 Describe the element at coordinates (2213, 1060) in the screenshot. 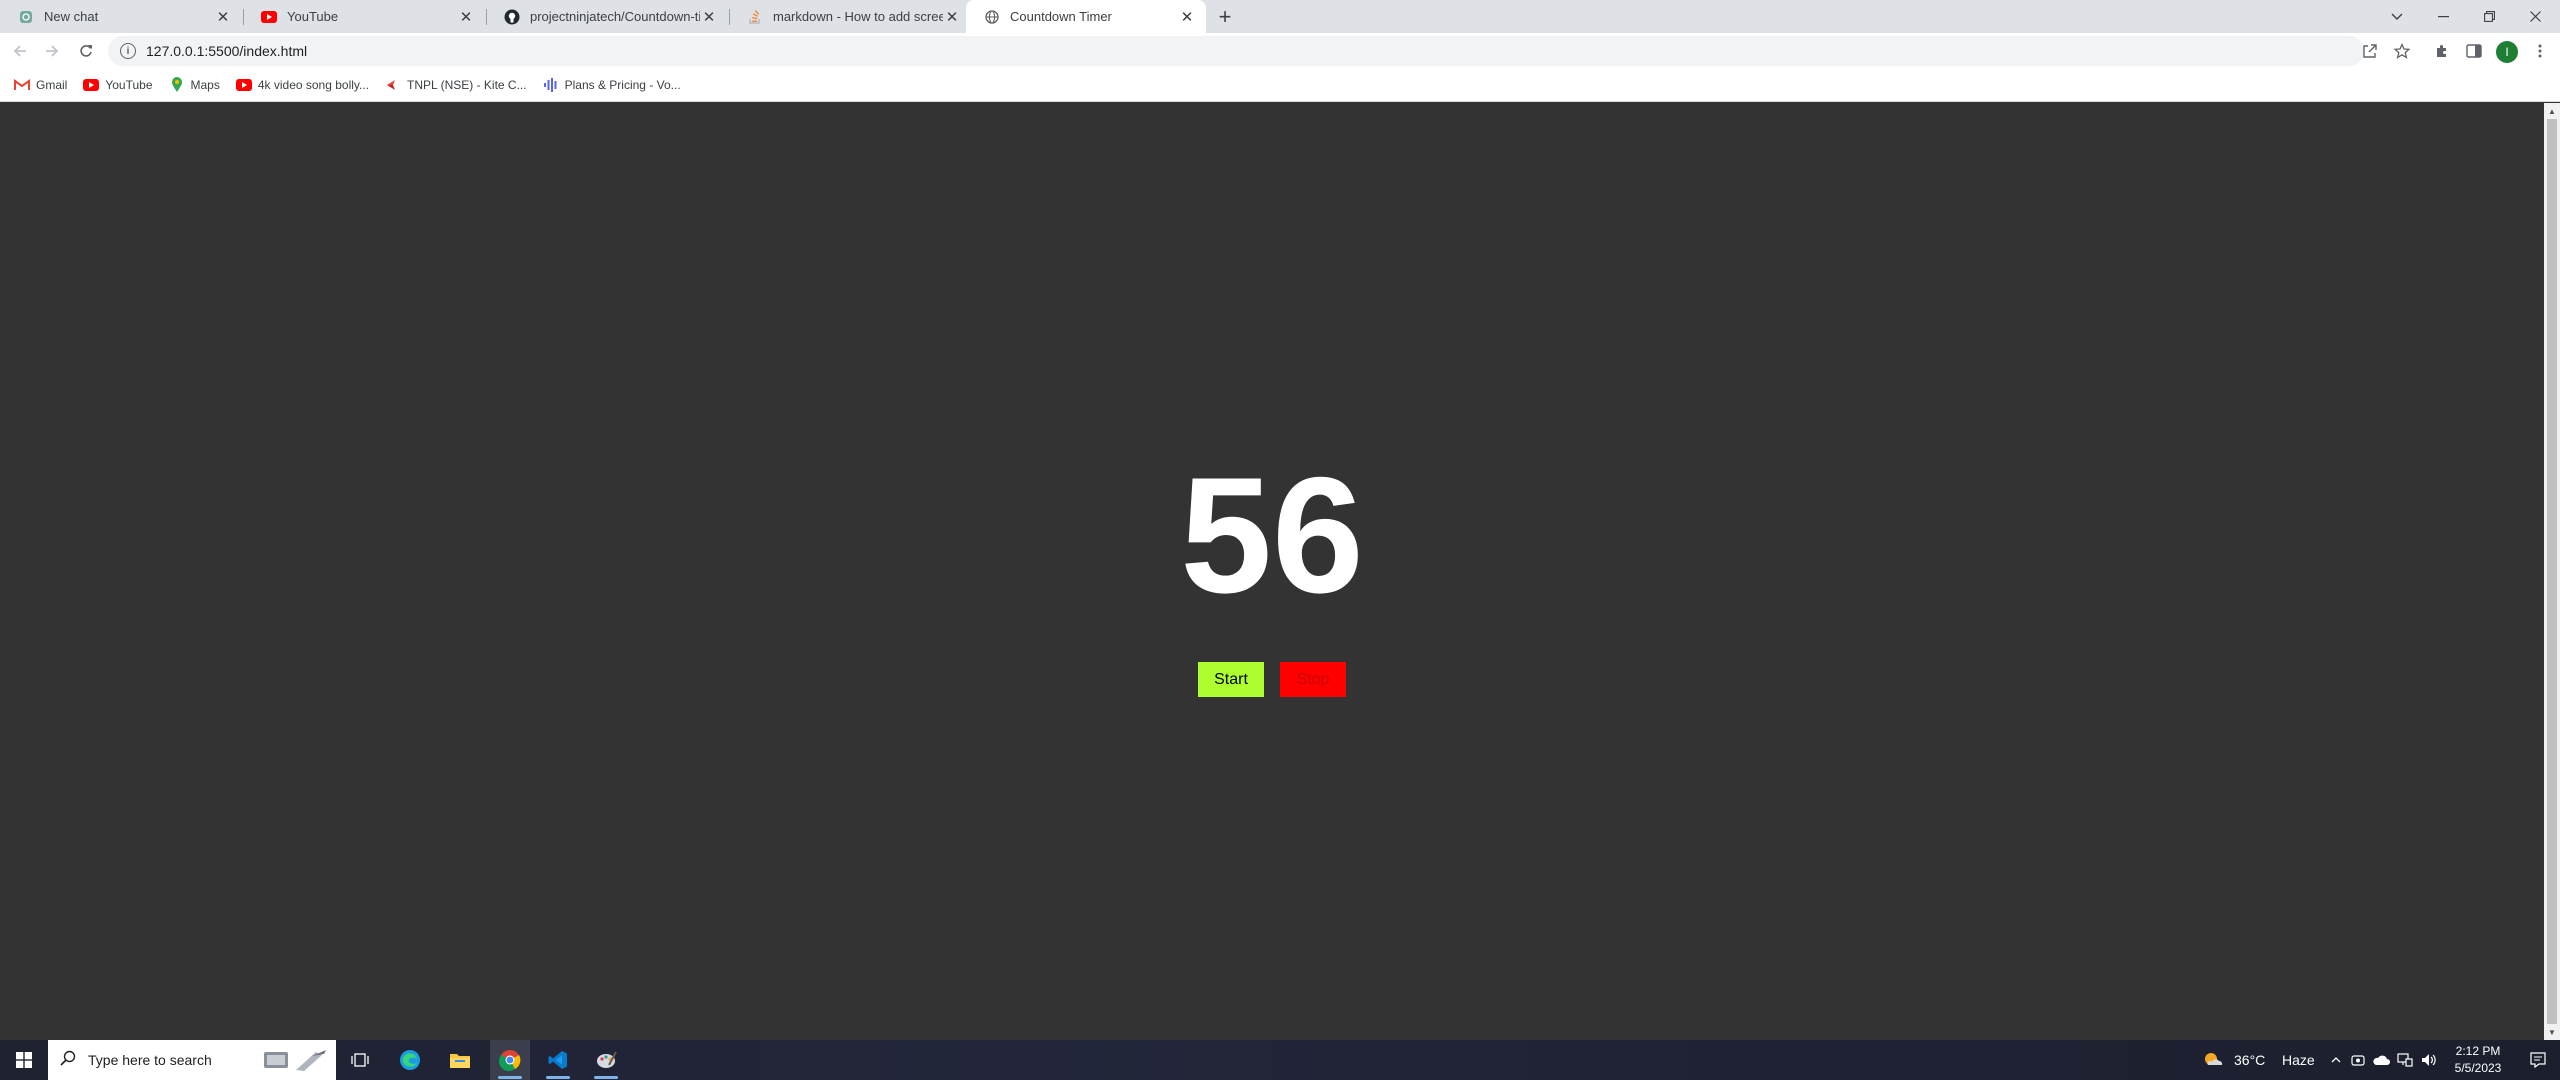

I see `weather-sun-icon` at that location.